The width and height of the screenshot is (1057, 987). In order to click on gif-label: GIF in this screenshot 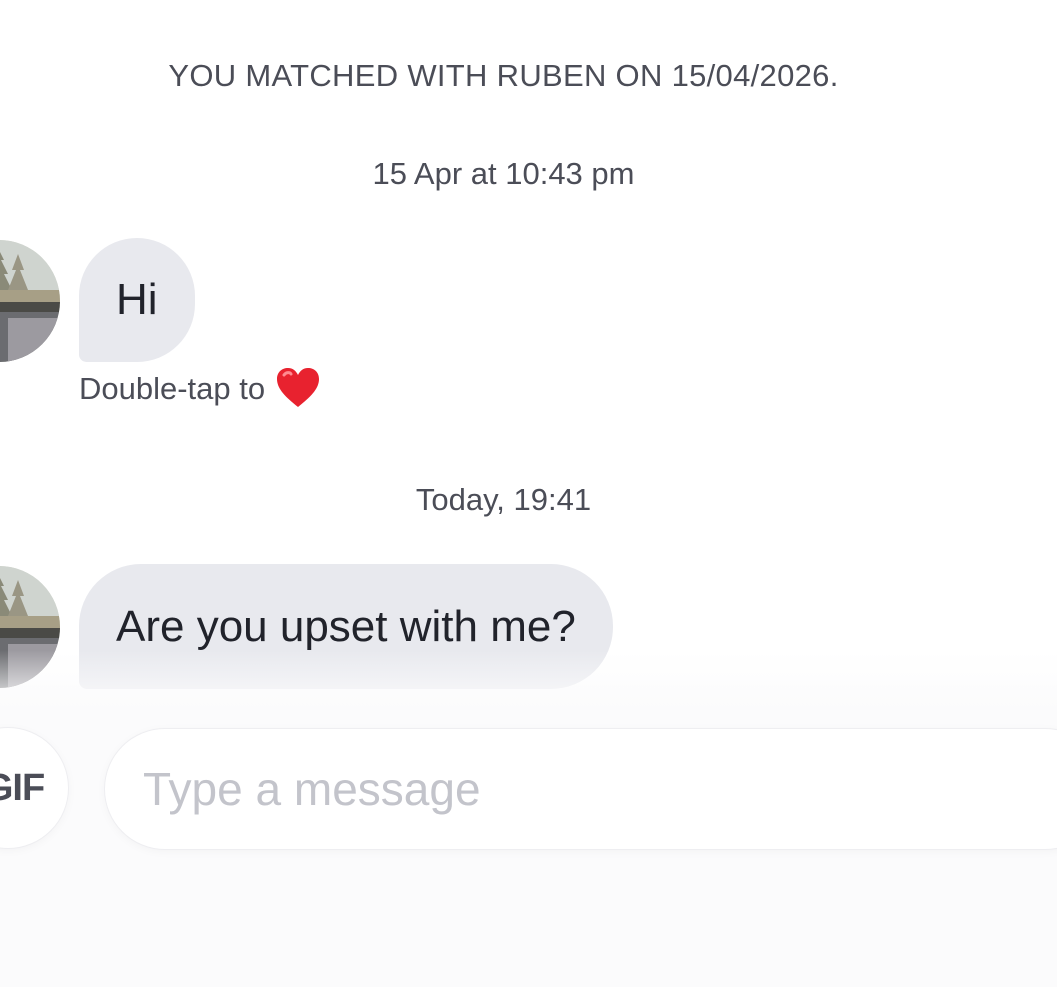, I will do `click(22, 787)`.